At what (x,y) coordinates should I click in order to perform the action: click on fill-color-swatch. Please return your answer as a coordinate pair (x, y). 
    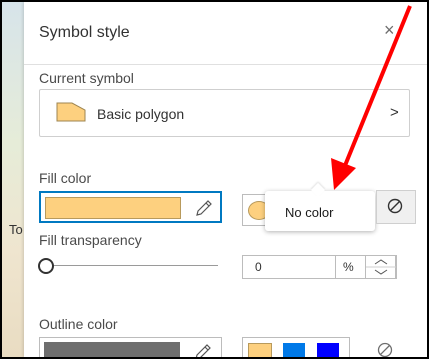
    Looking at the image, I should click on (113, 208).